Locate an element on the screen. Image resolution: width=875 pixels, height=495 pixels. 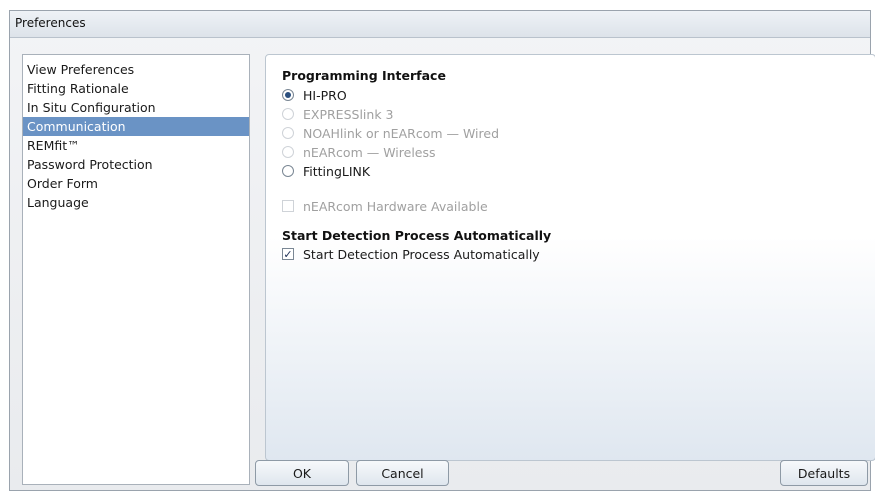
sidebar-item-view-preferences: View Preferences is located at coordinates (136, 69).